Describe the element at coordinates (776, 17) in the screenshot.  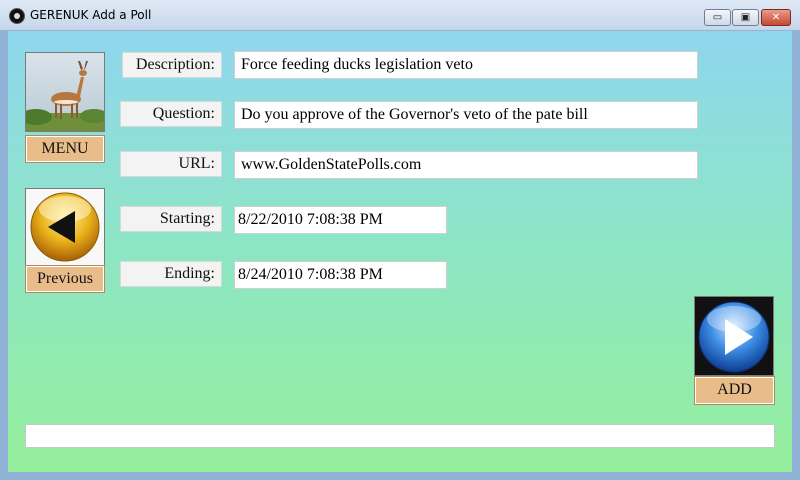
I see `close-button: ✕` at that location.